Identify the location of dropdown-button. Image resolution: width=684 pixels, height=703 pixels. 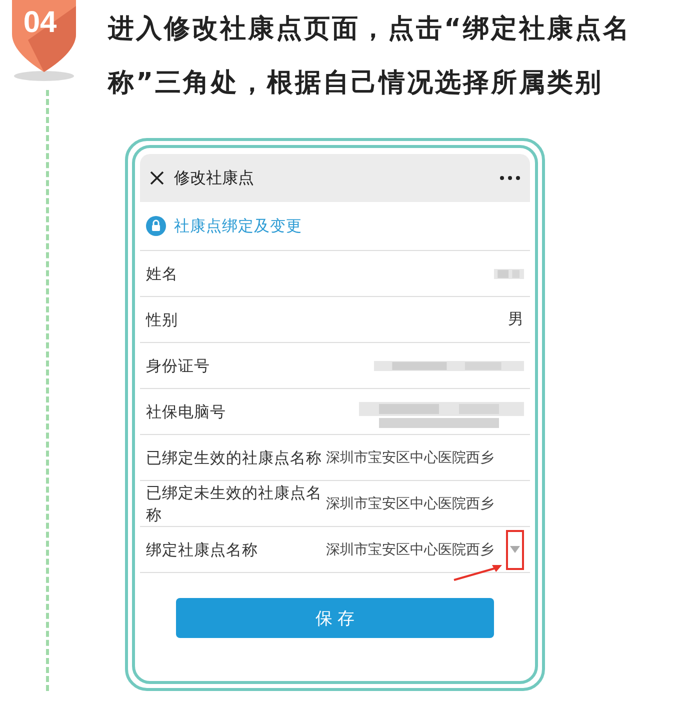
(515, 550).